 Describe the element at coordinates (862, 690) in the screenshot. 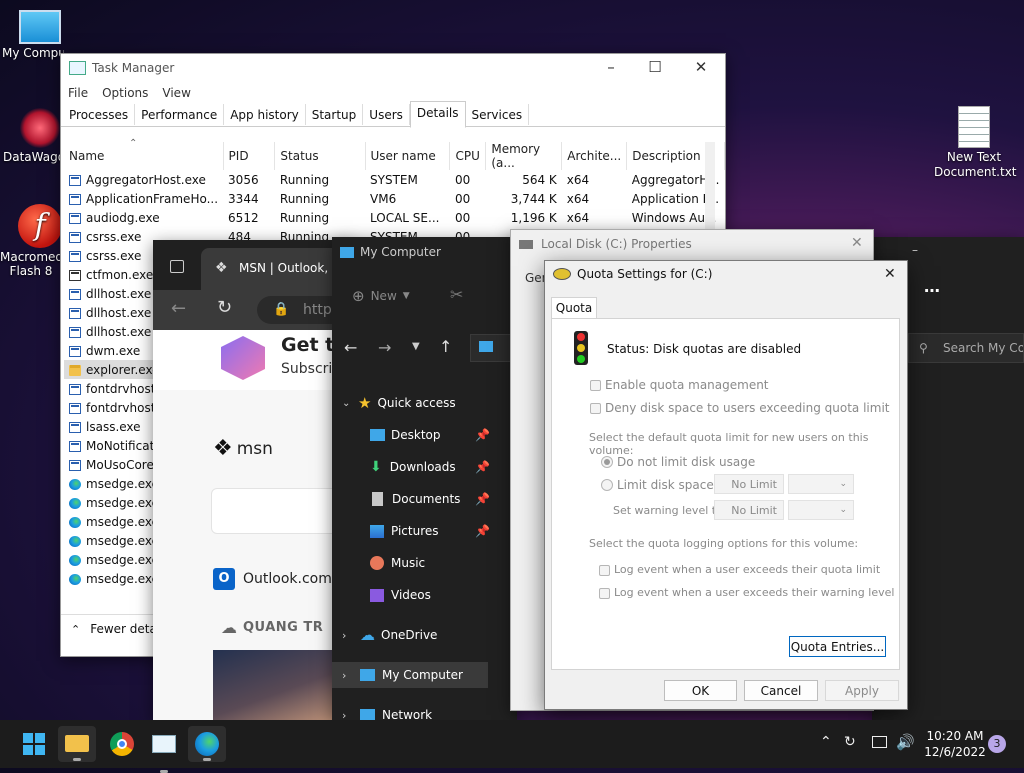

I see `apply-button: Apply` at that location.